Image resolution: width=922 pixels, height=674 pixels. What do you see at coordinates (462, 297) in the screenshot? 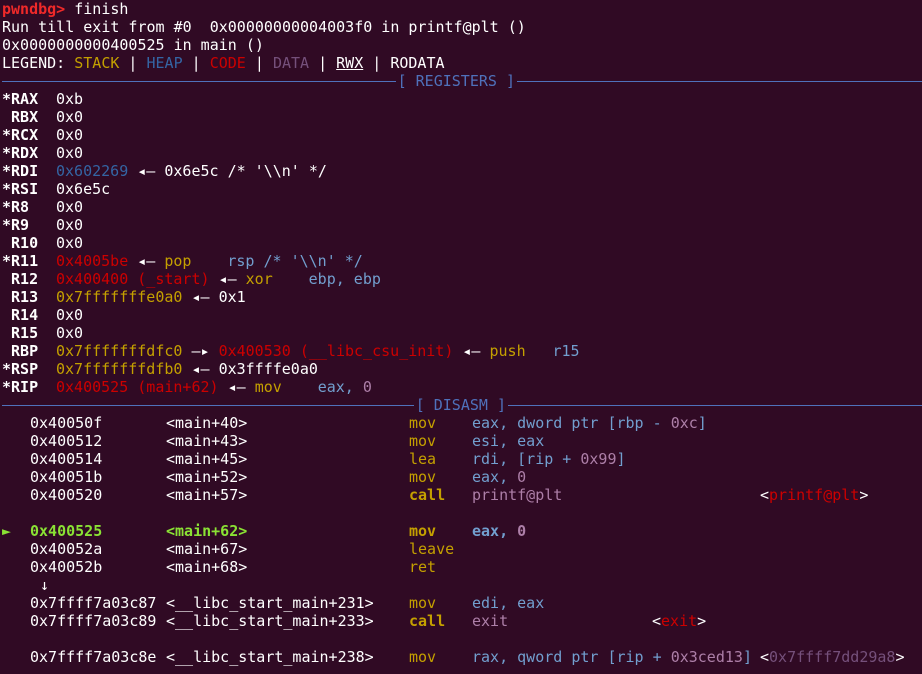
I see `register-row: R13 0x7fffffffe0a0 ◂— 0x1` at bounding box center [462, 297].